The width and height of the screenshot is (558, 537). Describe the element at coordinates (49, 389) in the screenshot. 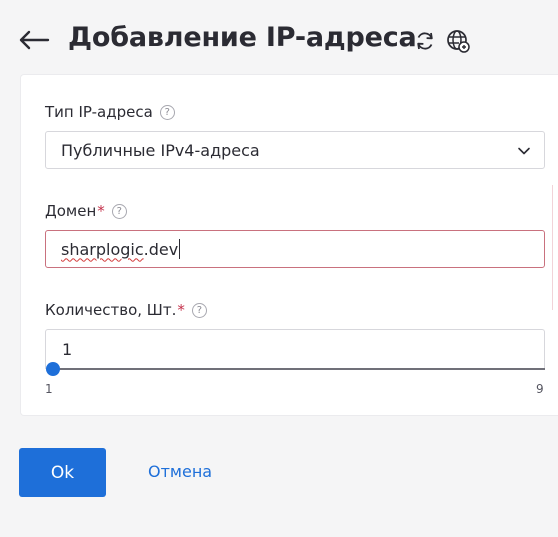

I see `slider-min-label: 1` at that location.